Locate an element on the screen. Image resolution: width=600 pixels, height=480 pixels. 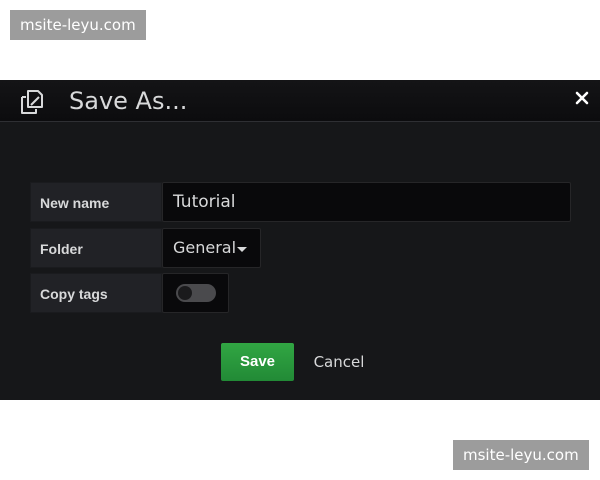
toggle-knob is located at coordinates (185, 293).